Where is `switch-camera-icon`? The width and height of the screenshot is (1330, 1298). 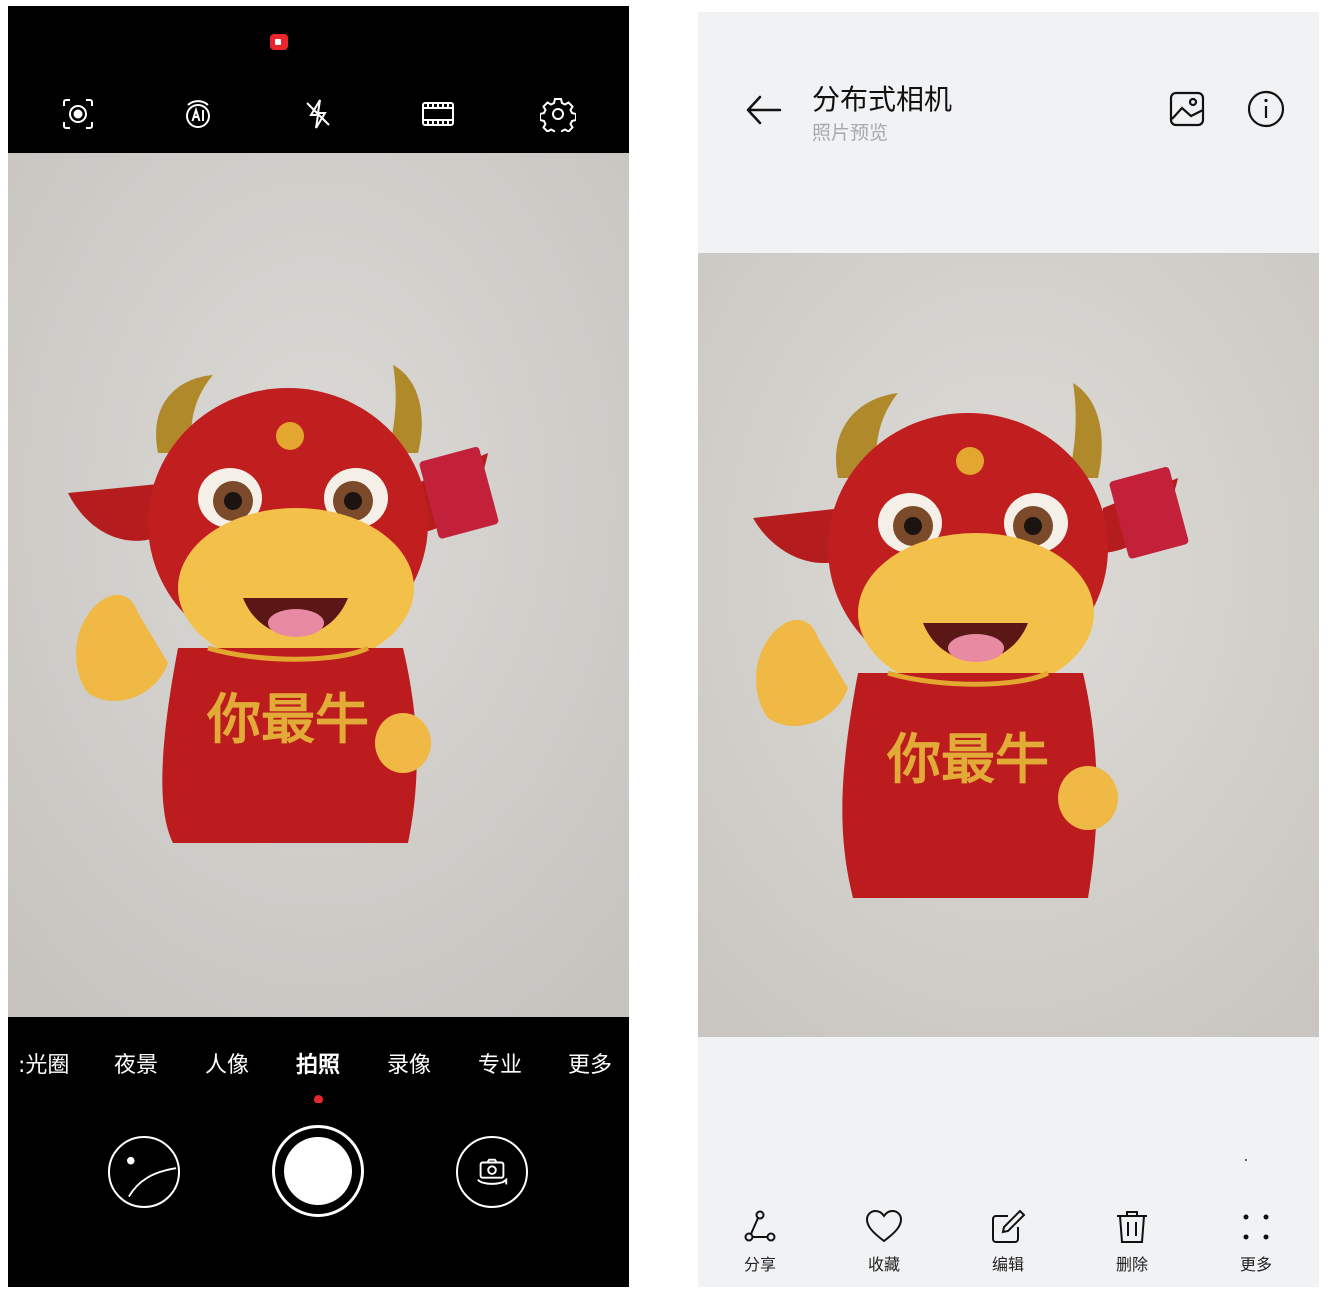 switch-camera-icon is located at coordinates (492, 1171).